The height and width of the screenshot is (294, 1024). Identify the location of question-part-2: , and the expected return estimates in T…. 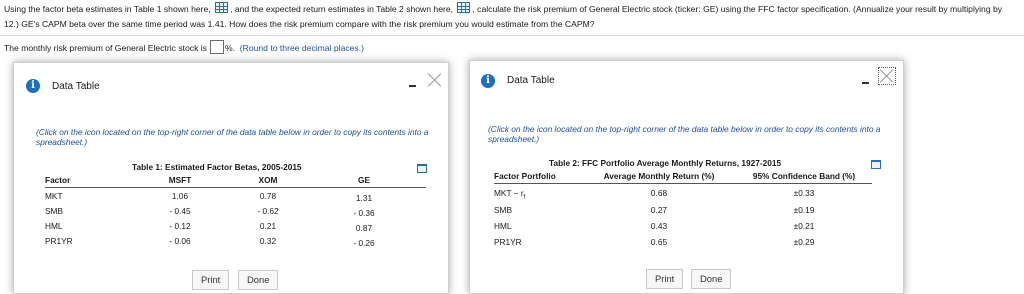
(342, 9).